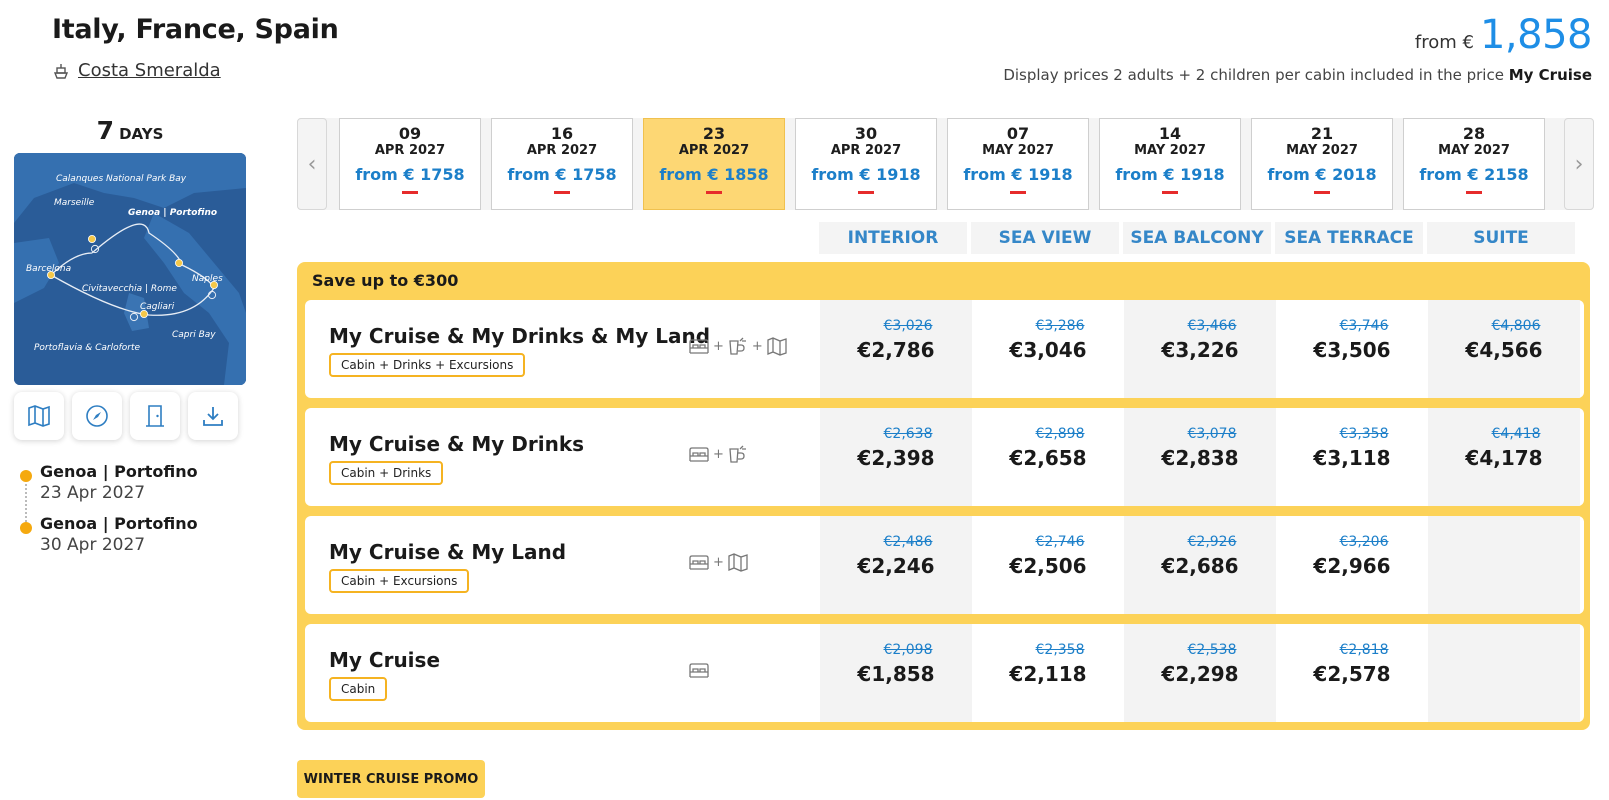 This screenshot has height=800, width=1609. I want to click on next-dates-button: ›, so click(1579, 164).